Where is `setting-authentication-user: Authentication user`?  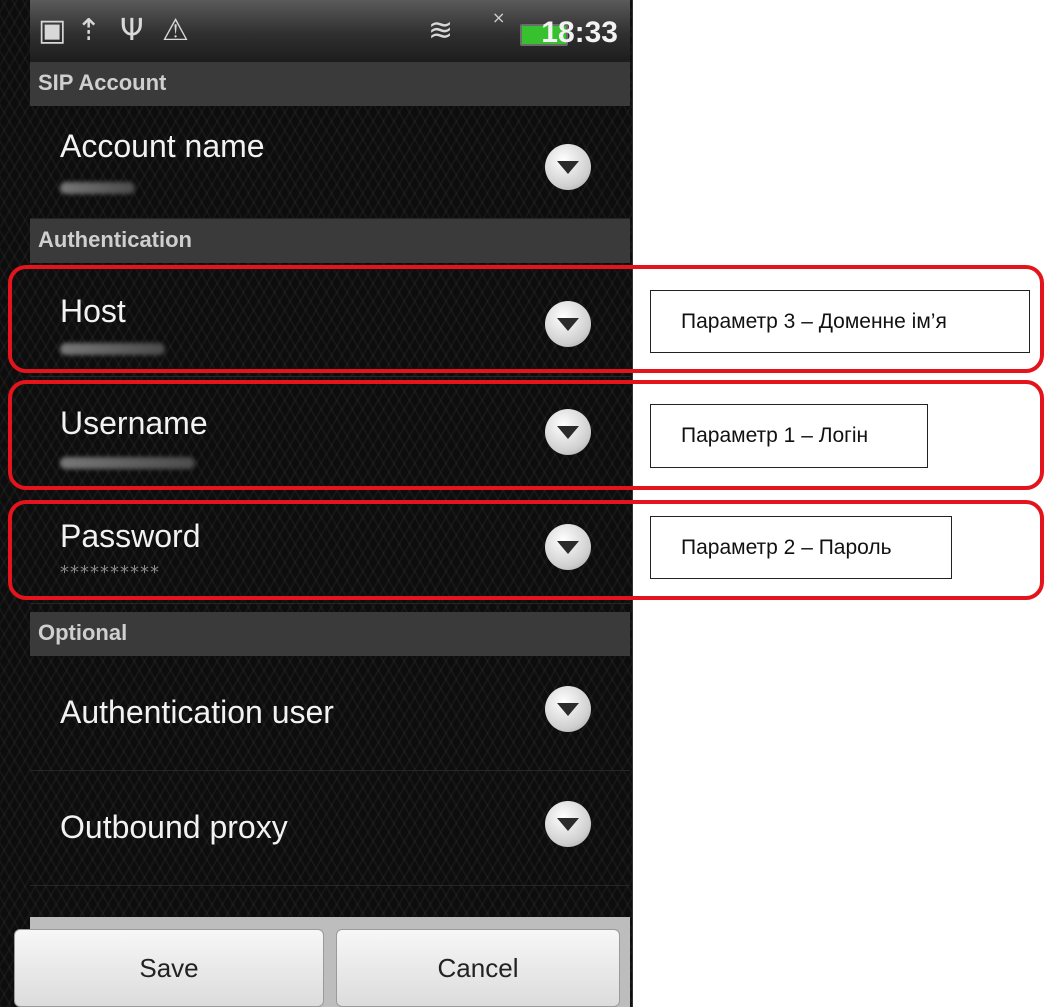 setting-authentication-user: Authentication user is located at coordinates (330, 713).